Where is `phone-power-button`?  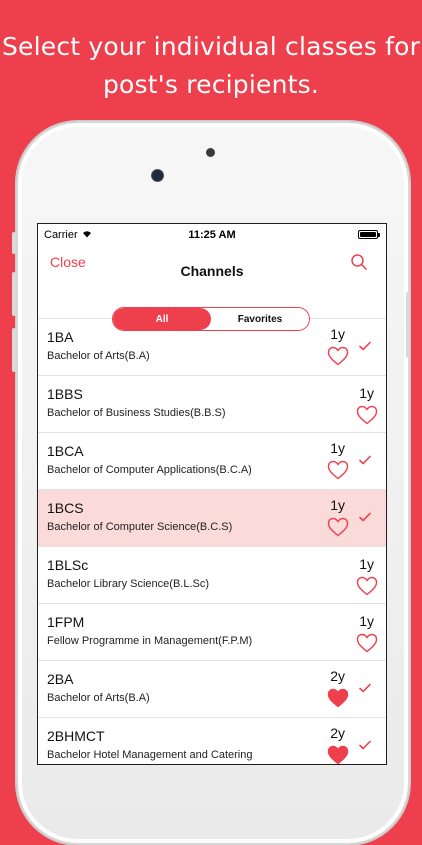
phone-power-button is located at coordinates (408, 325).